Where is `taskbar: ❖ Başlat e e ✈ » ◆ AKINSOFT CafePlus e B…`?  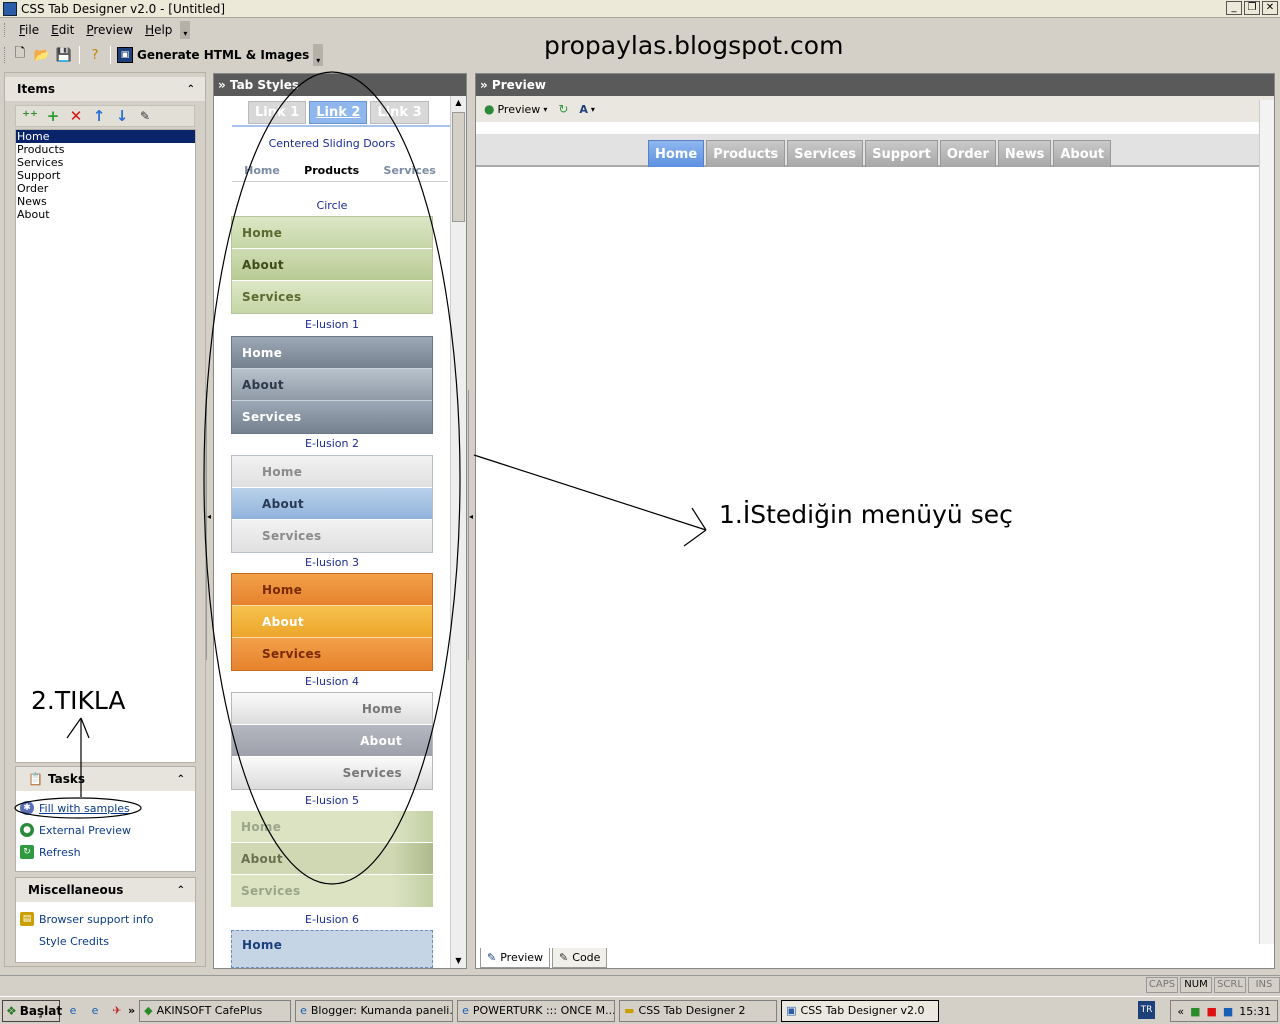 taskbar: ❖ Başlat e e ✈ » ◆ AKINSOFT CafePlus e B… is located at coordinates (640, 1010).